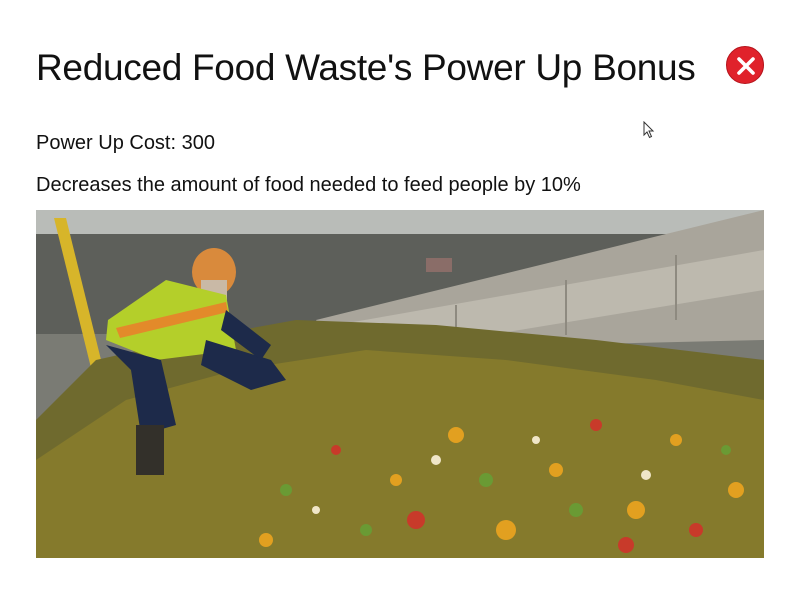  I want to click on power-up-cost: Power Up Cost: 300, so click(125, 143).